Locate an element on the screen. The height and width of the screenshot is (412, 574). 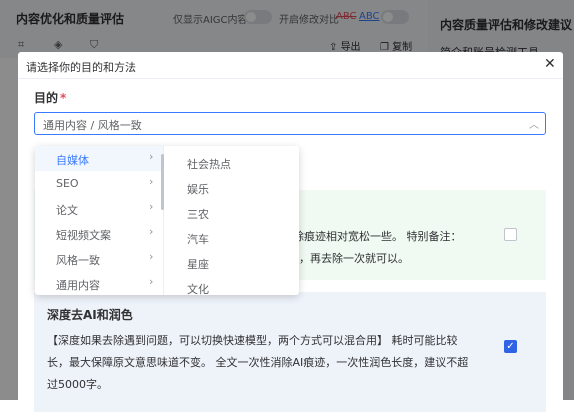
deep-method-checkbox: ✓ is located at coordinates (510, 346).